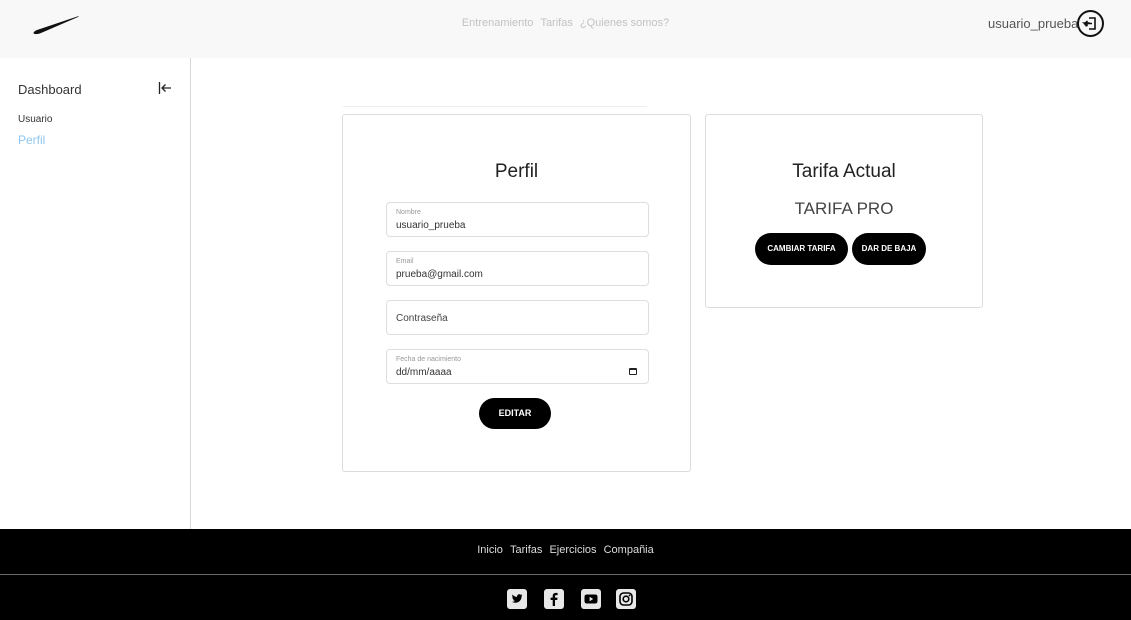  I want to click on logout-icon, so click(1089, 23).